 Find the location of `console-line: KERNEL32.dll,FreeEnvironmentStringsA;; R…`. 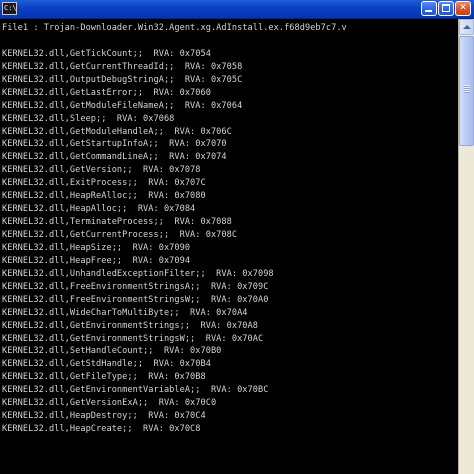

console-line: KERNEL32.dll,FreeEnvironmentStringsA;; R… is located at coordinates (135, 286).